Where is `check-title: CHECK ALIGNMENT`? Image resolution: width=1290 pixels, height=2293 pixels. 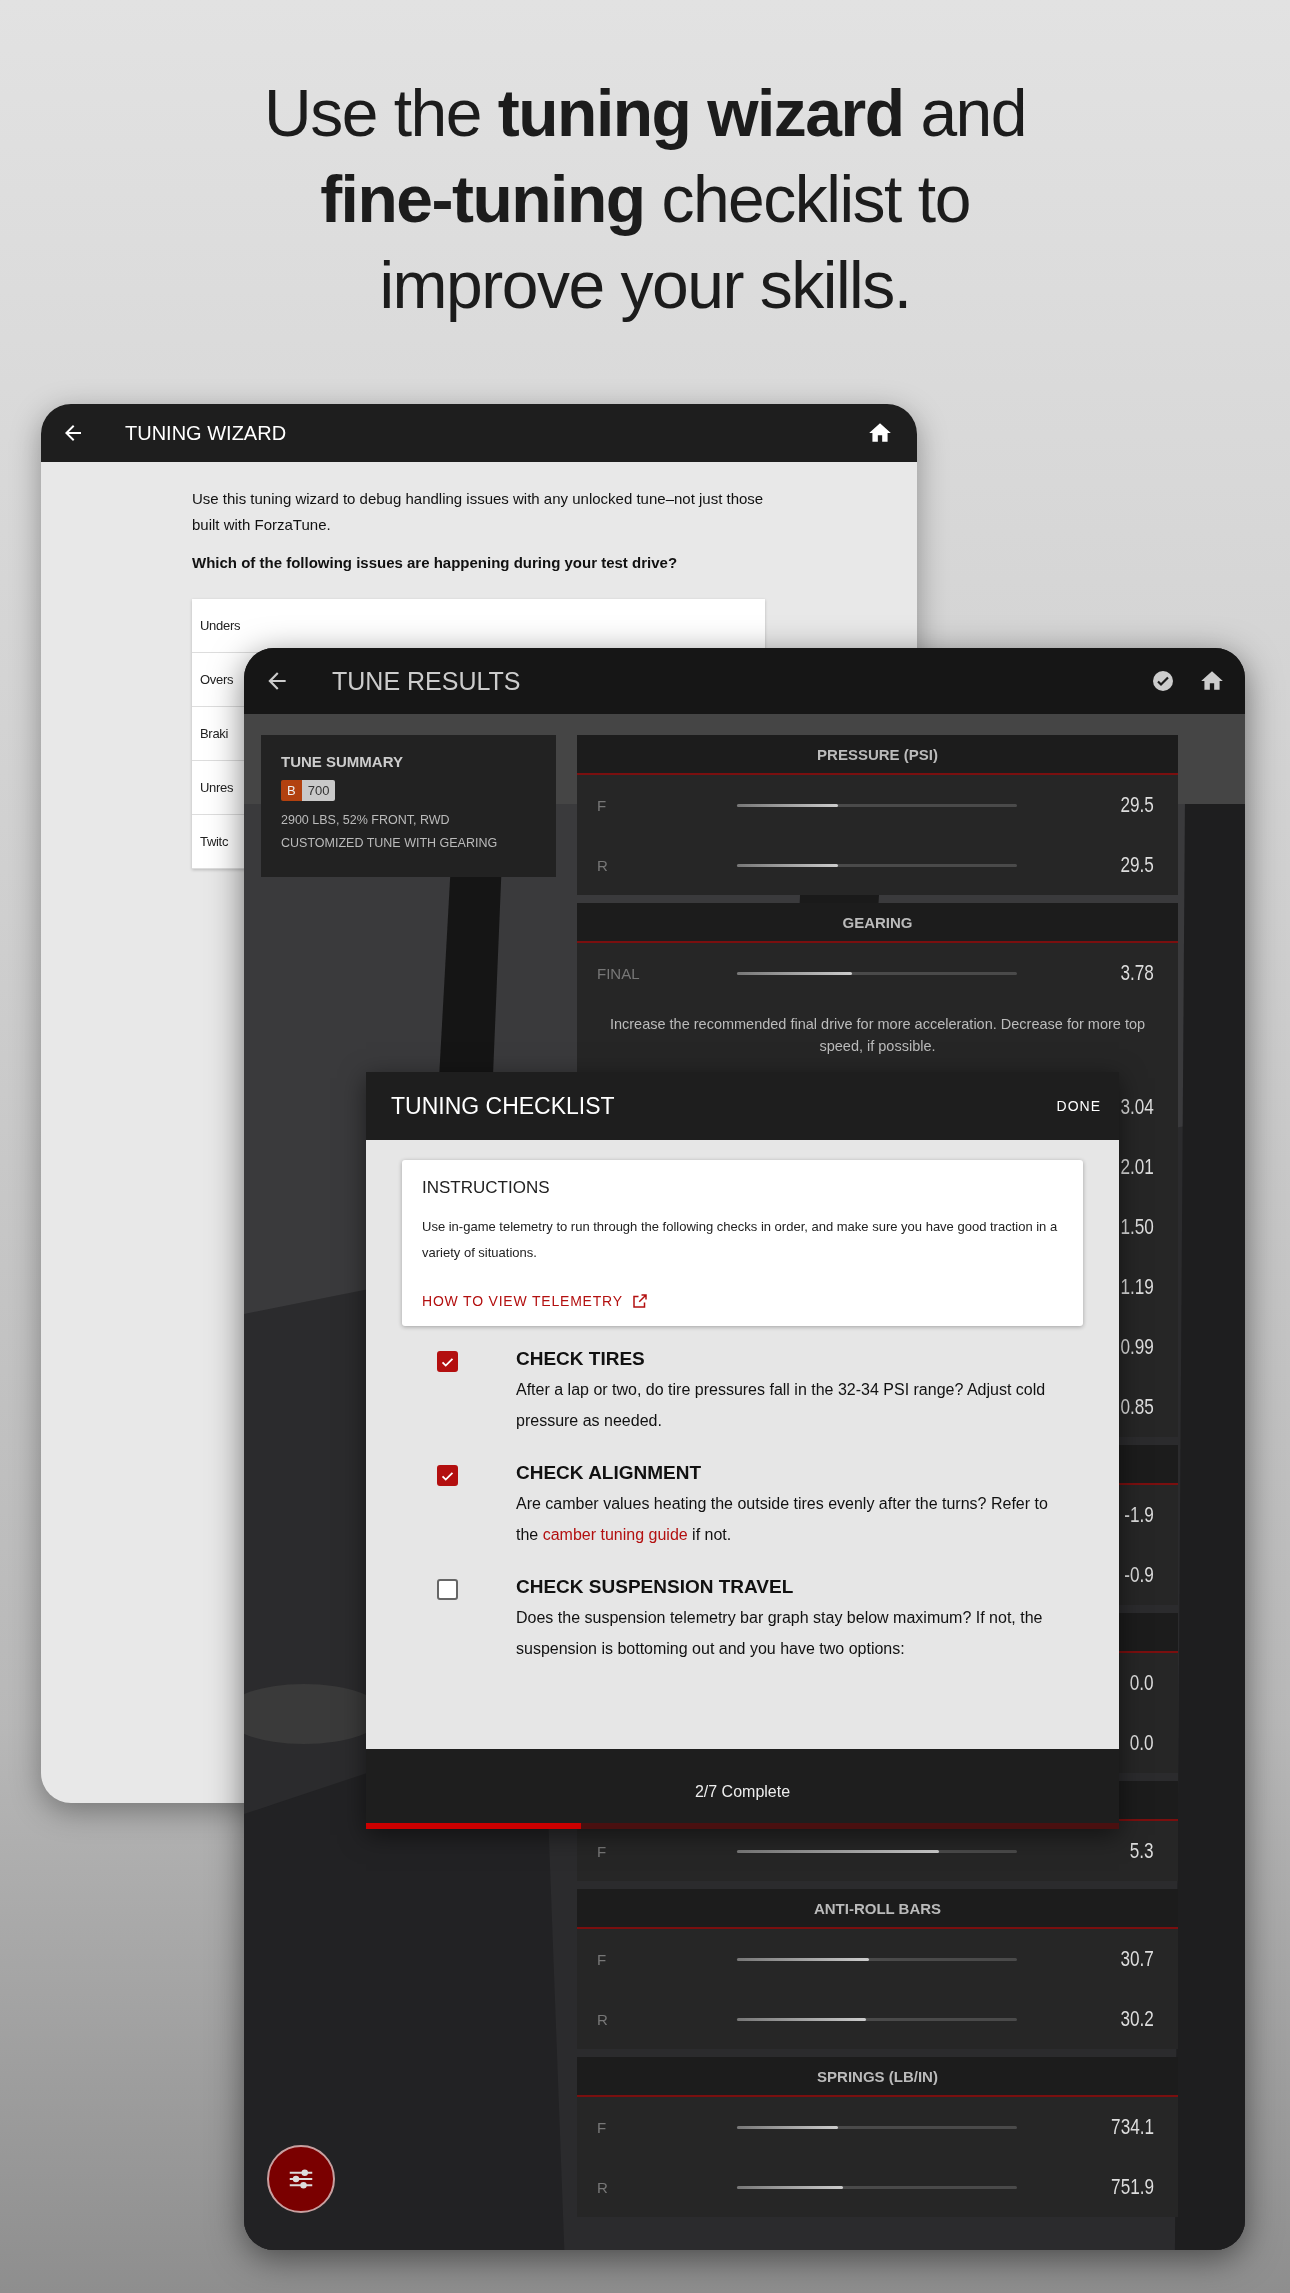
check-title: CHECK ALIGNMENT is located at coordinates (609, 1473).